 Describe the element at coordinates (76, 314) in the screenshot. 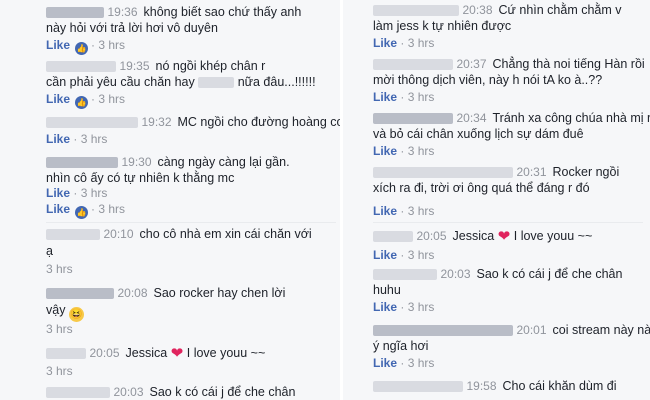

I see `laughing-emoji-icon: 😆` at that location.